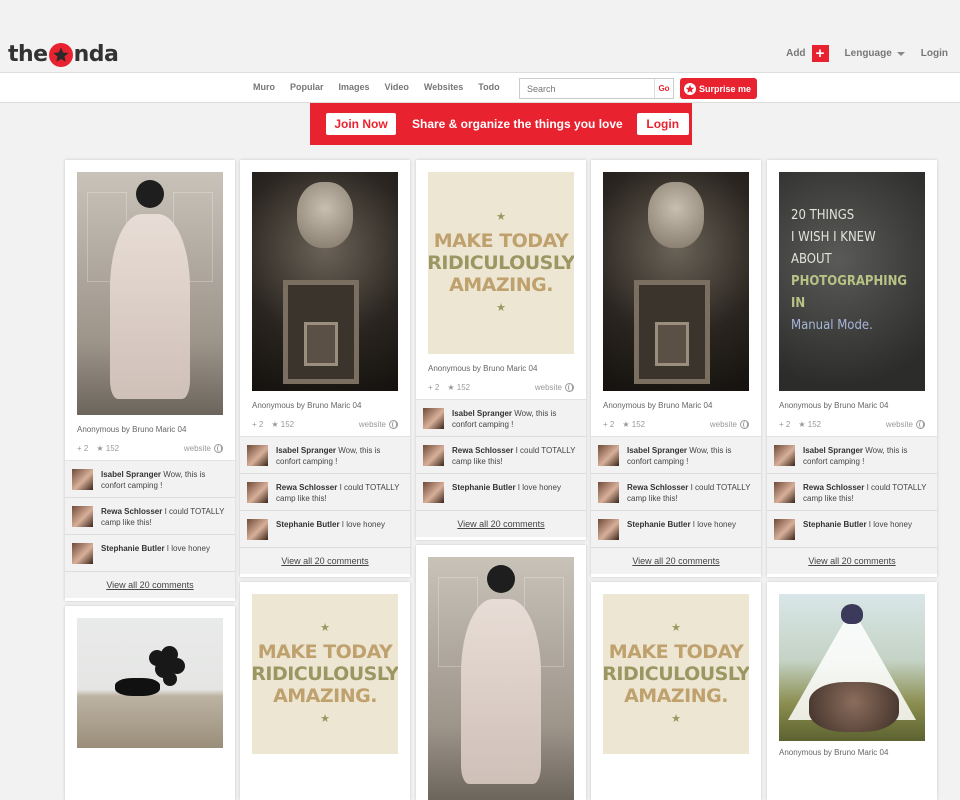 This screenshot has width=960, height=800. I want to click on banner-login-button: Login, so click(662, 124).